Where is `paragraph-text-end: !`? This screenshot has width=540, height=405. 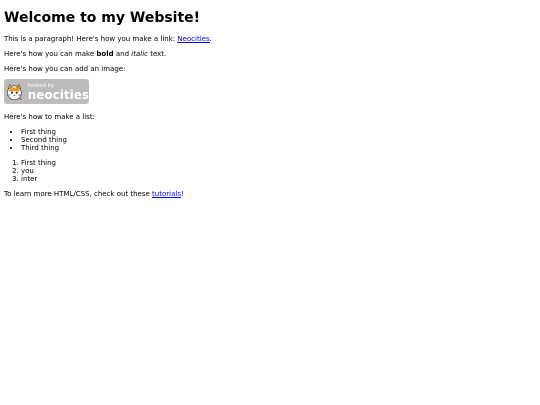 paragraph-text-end: ! is located at coordinates (182, 194).